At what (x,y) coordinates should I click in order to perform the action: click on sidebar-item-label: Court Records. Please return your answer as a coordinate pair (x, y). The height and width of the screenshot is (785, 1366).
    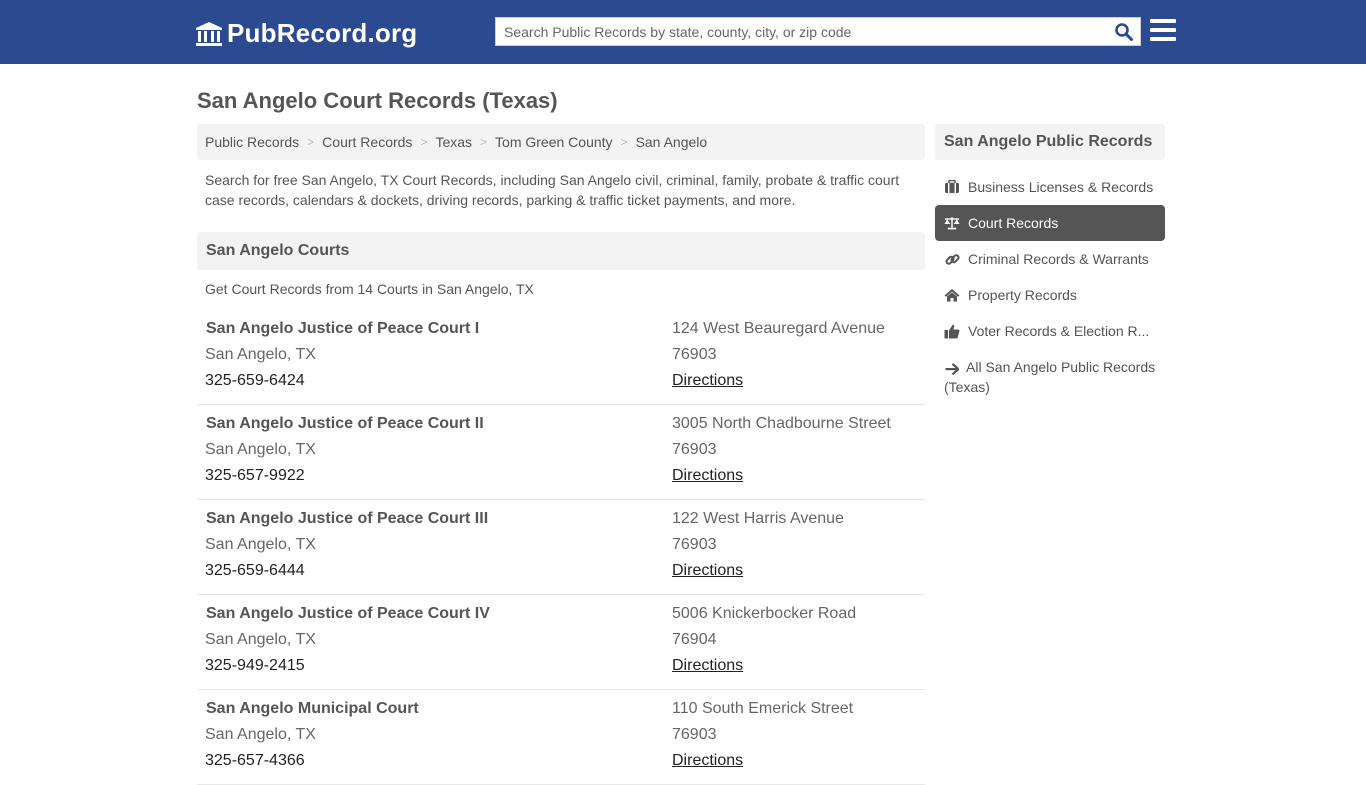
    Looking at the image, I should click on (1013, 223).